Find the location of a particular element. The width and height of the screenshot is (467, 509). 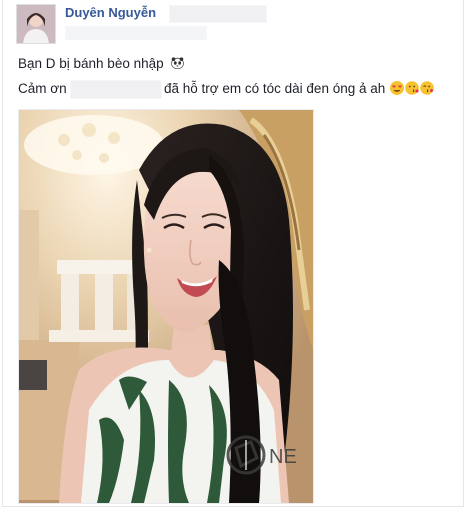

kiss-wink-emoji-icon is located at coordinates (427, 88).